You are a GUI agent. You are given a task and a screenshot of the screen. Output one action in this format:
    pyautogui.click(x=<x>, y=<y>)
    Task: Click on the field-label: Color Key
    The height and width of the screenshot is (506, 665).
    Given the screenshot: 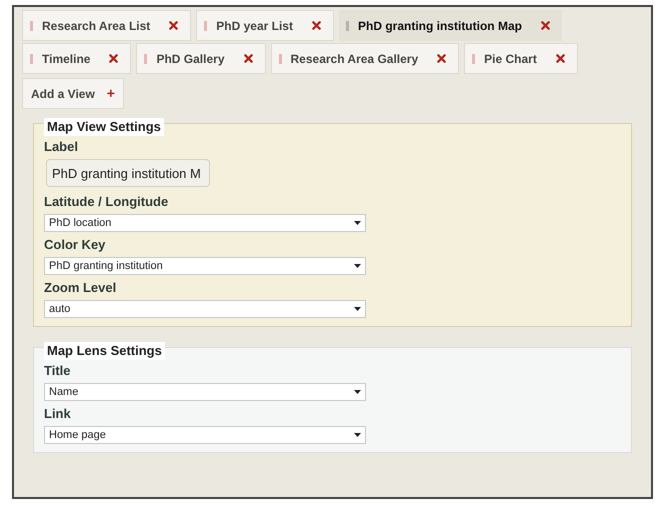 What is the action you would take?
    pyautogui.click(x=75, y=244)
    